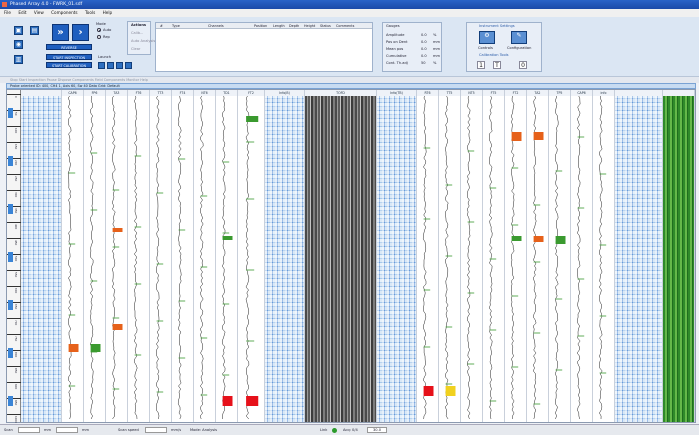  I want to click on calib-value-3: 0, so click(523, 65).